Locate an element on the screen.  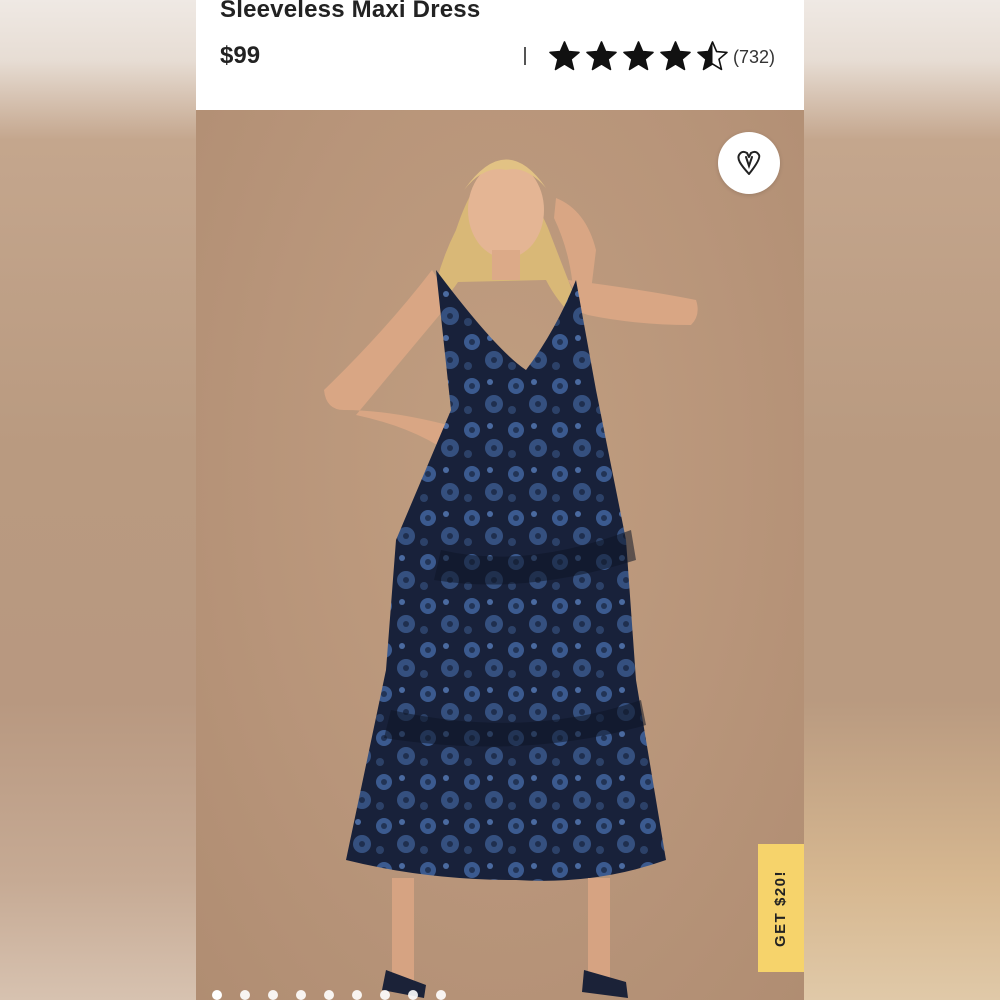
promo-tab: GET $20! is located at coordinates (781, 908).